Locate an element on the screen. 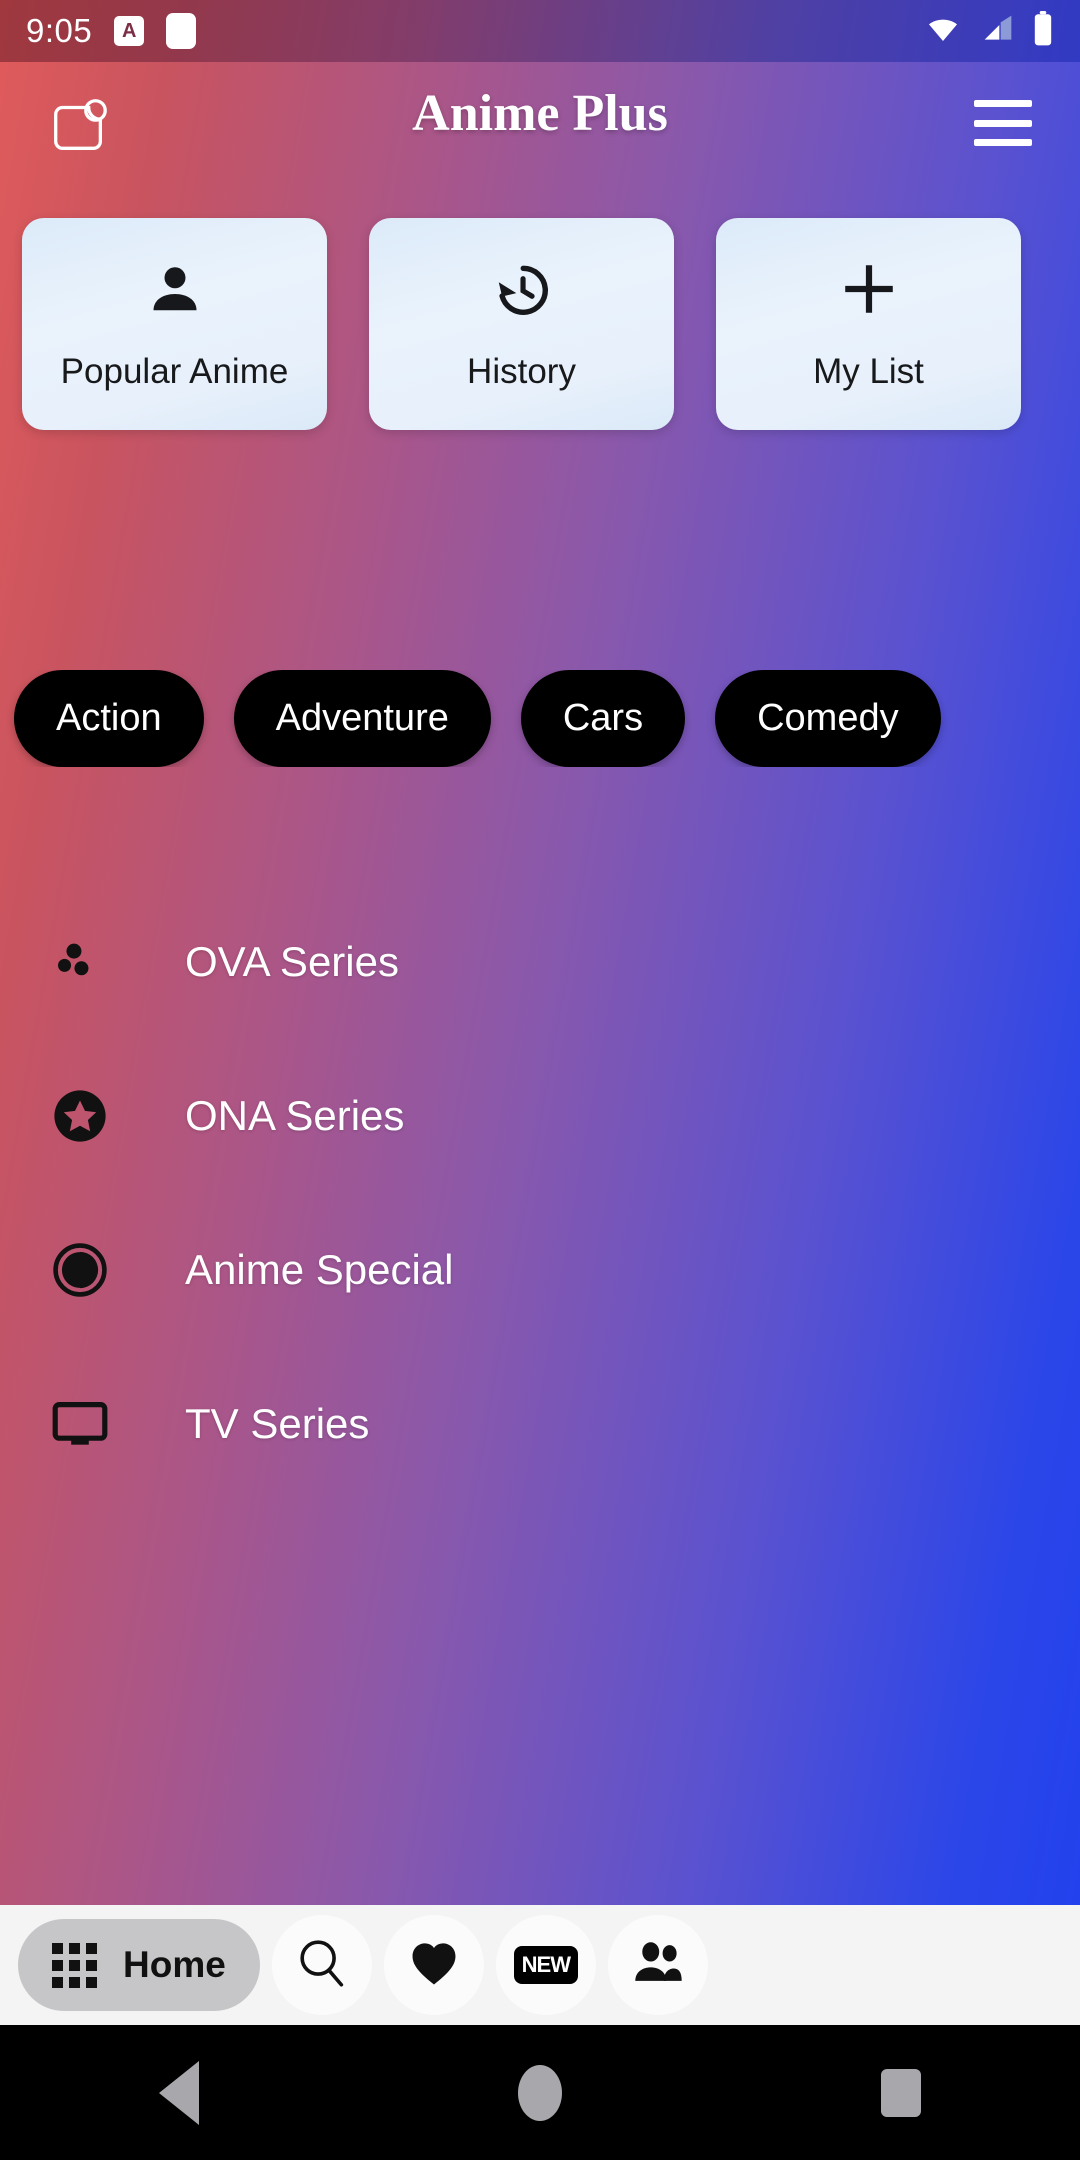 Image resolution: width=1080 pixels, height=2160 pixels. people-icon is located at coordinates (658, 1965).